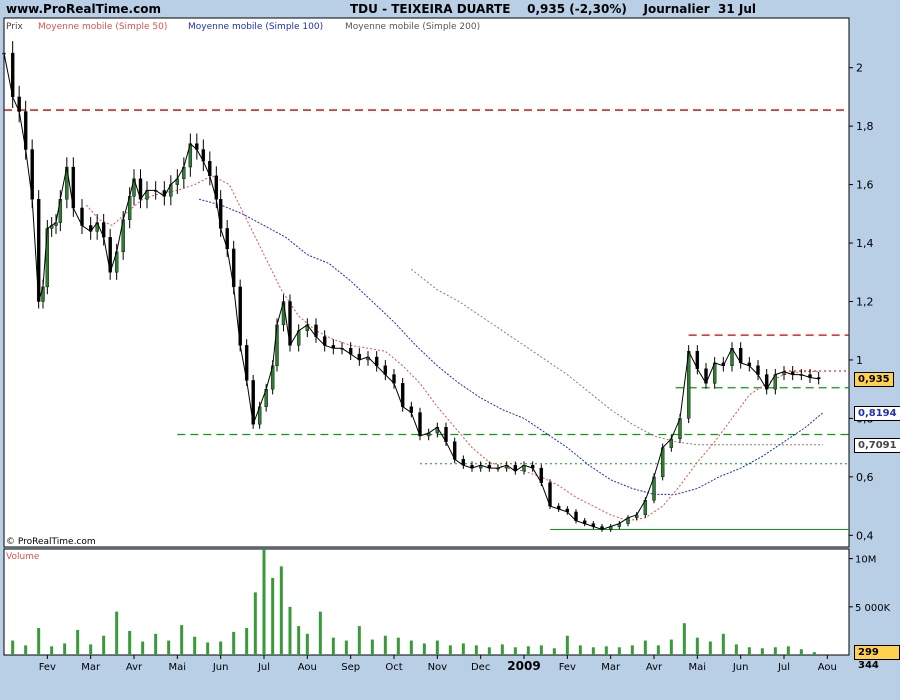 The height and width of the screenshot is (700, 900). I want to click on x-tick-label: Nov, so click(438, 667).